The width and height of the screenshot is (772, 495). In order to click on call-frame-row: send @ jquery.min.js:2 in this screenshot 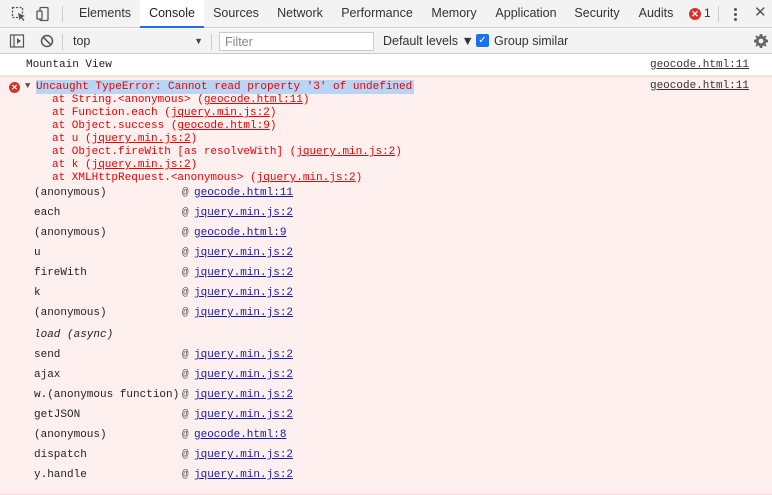, I will do `click(386, 359)`.